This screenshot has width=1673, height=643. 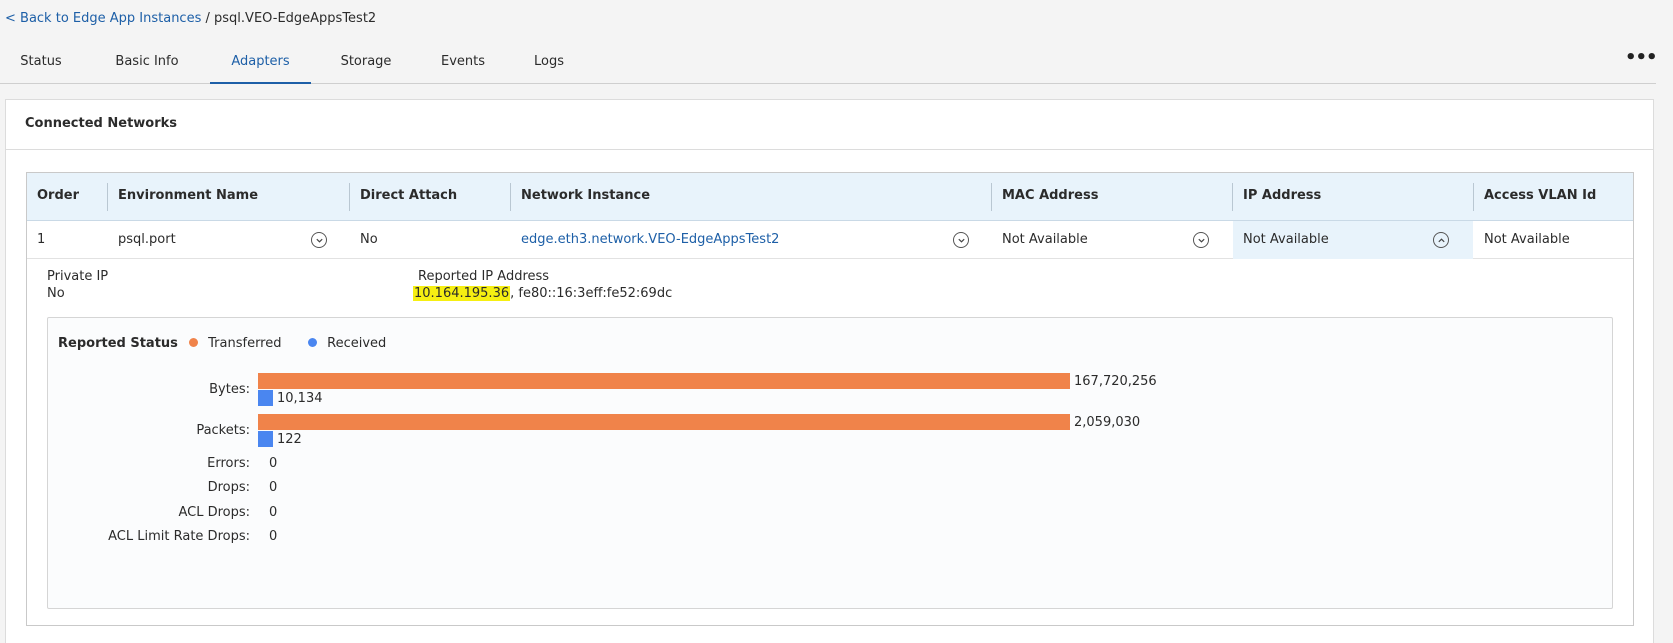 I want to click on legend-transferred: Transferred, so click(x=235, y=343).